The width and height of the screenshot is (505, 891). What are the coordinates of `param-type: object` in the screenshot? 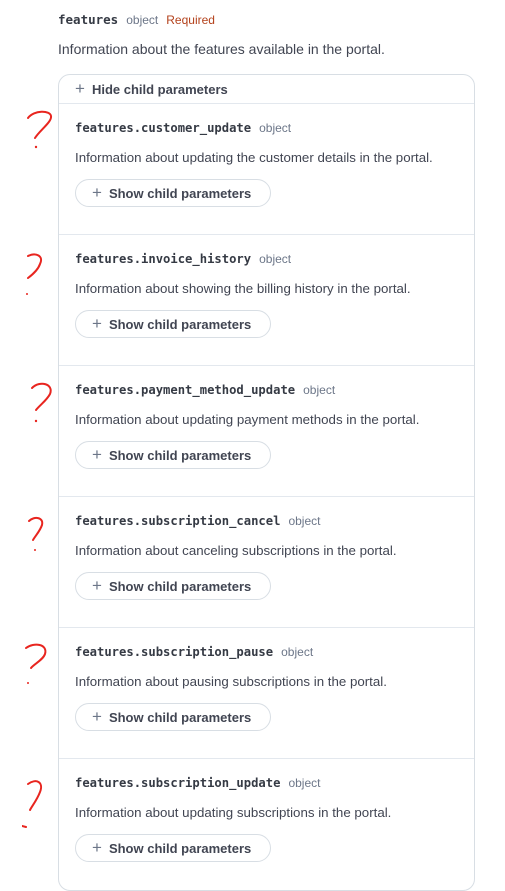 It's located at (142, 20).